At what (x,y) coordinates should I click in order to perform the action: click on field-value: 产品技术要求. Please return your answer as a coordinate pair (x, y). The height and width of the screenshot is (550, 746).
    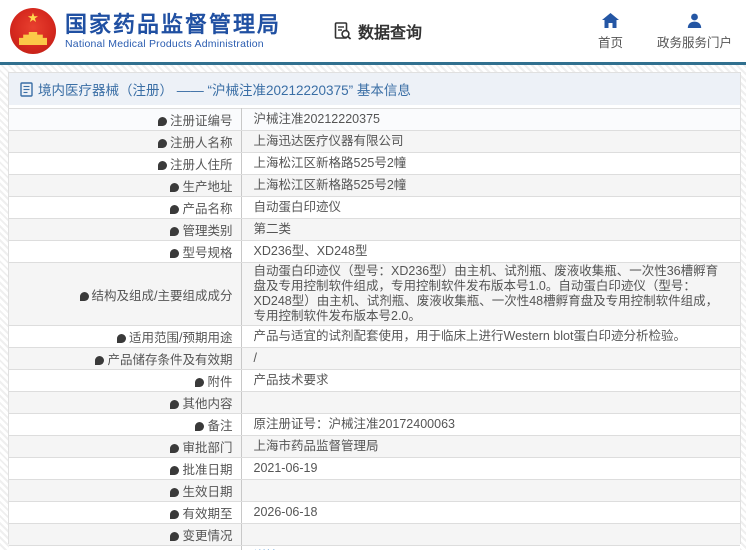
    Looking at the image, I should click on (490, 380).